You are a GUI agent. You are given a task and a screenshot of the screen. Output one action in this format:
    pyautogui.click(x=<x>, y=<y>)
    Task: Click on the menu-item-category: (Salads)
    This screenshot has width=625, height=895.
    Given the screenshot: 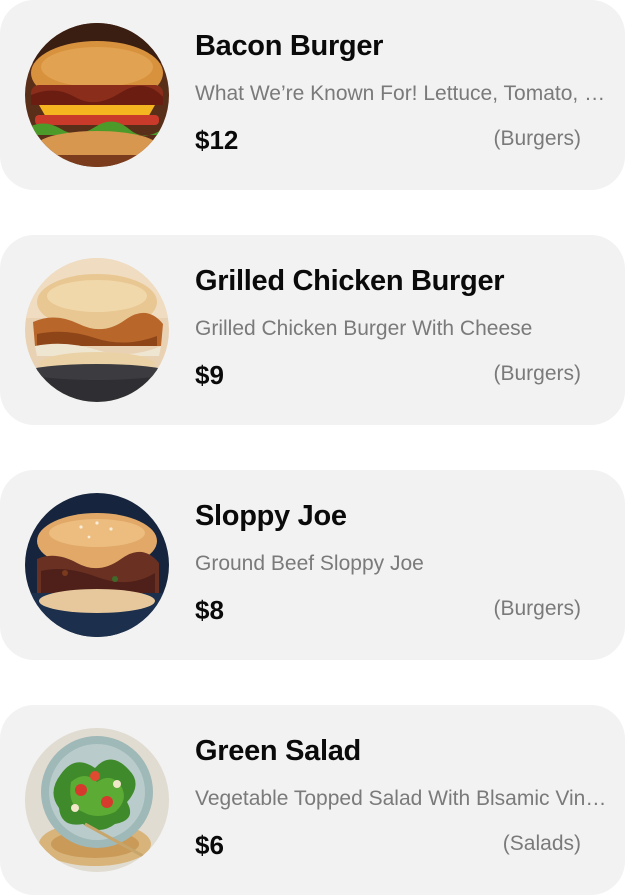 What is the action you would take?
    pyautogui.click(x=541, y=843)
    